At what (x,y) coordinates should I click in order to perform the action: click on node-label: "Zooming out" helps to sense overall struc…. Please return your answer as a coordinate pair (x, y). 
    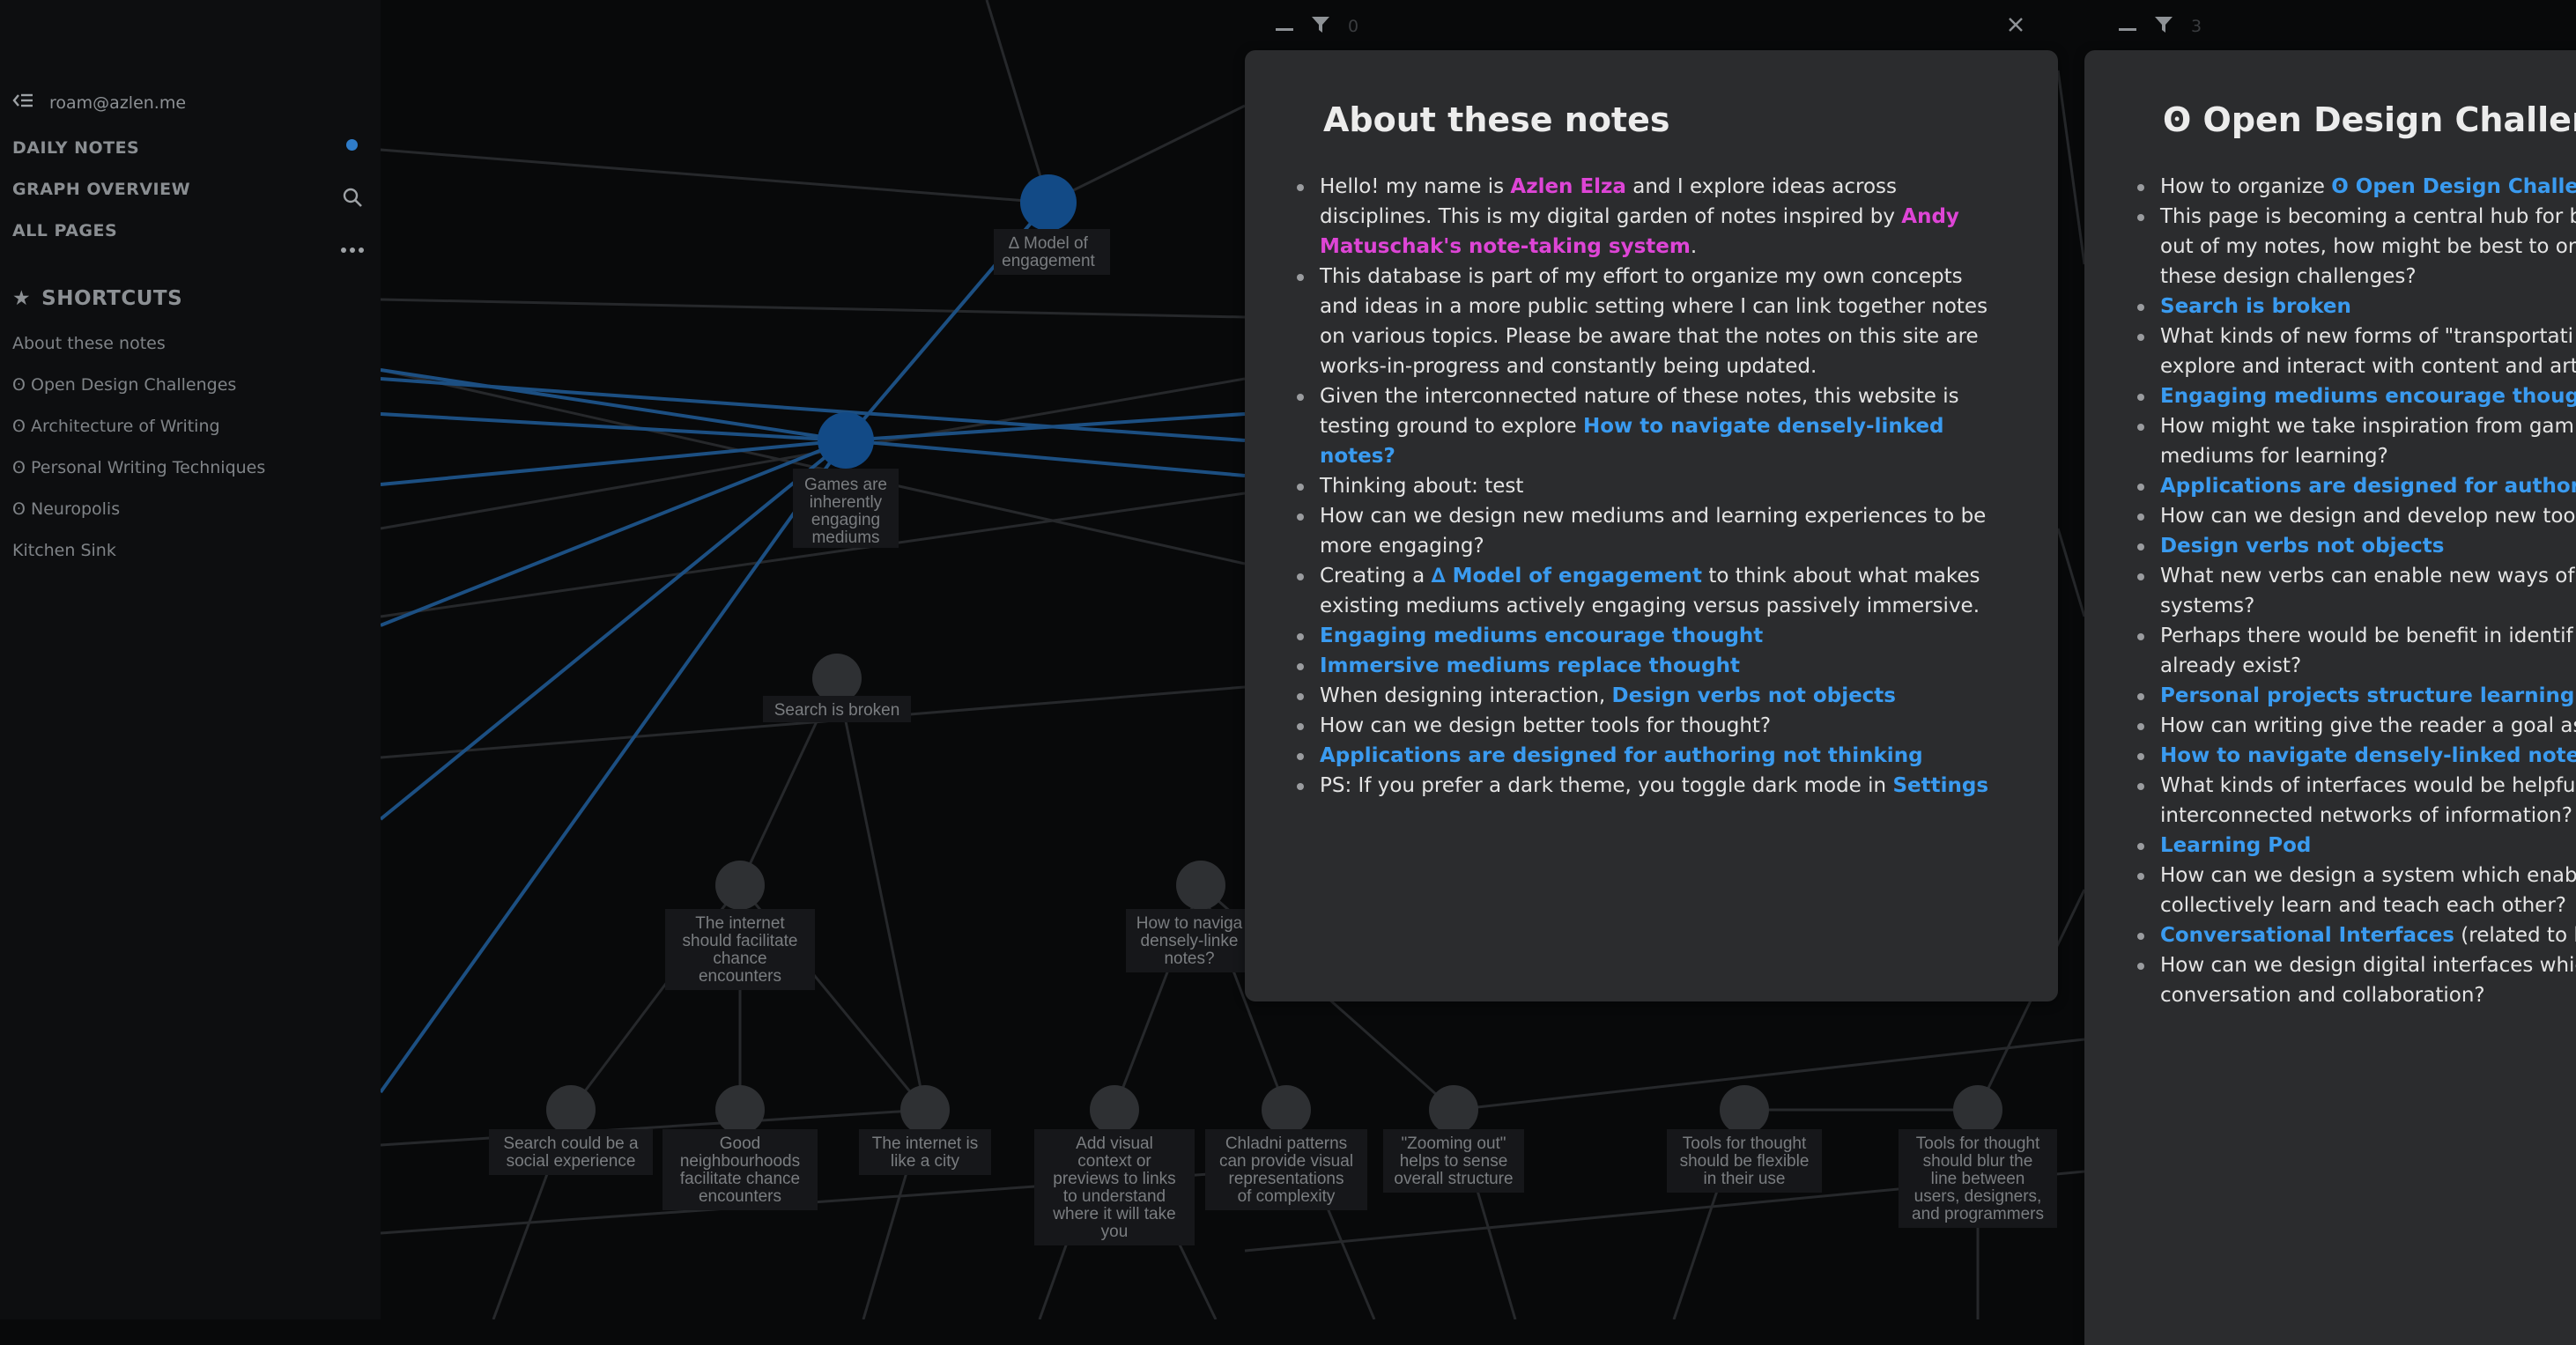
    Looking at the image, I should click on (1454, 1161).